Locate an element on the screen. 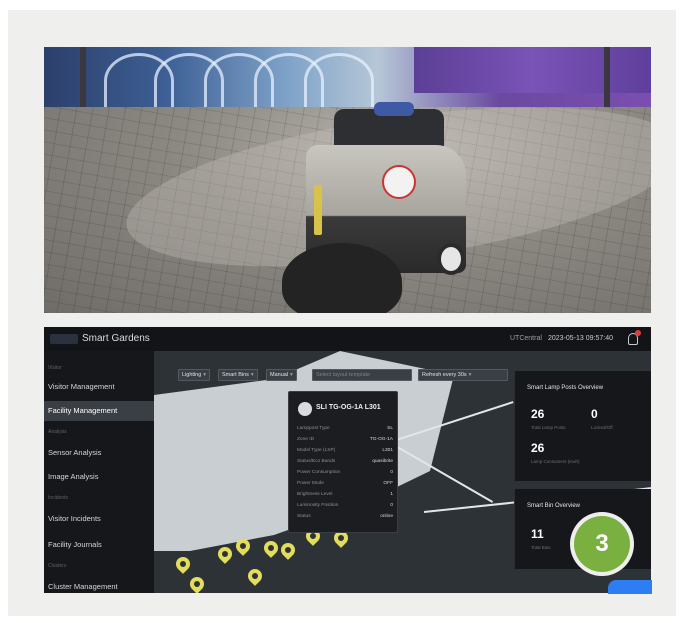  filter-label: Smart Bins is located at coordinates (235, 375).